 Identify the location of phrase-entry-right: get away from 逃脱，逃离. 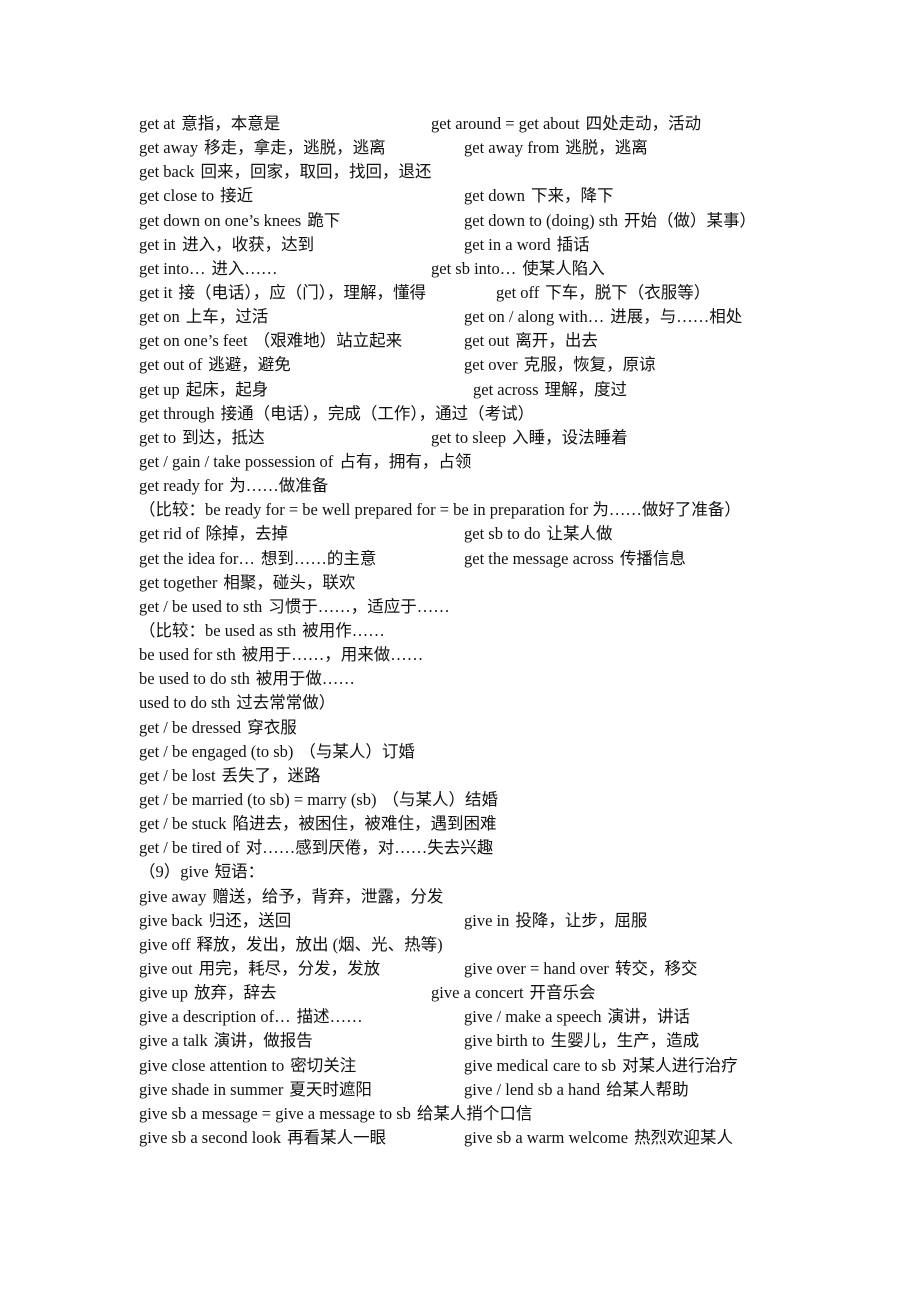
(556, 148).